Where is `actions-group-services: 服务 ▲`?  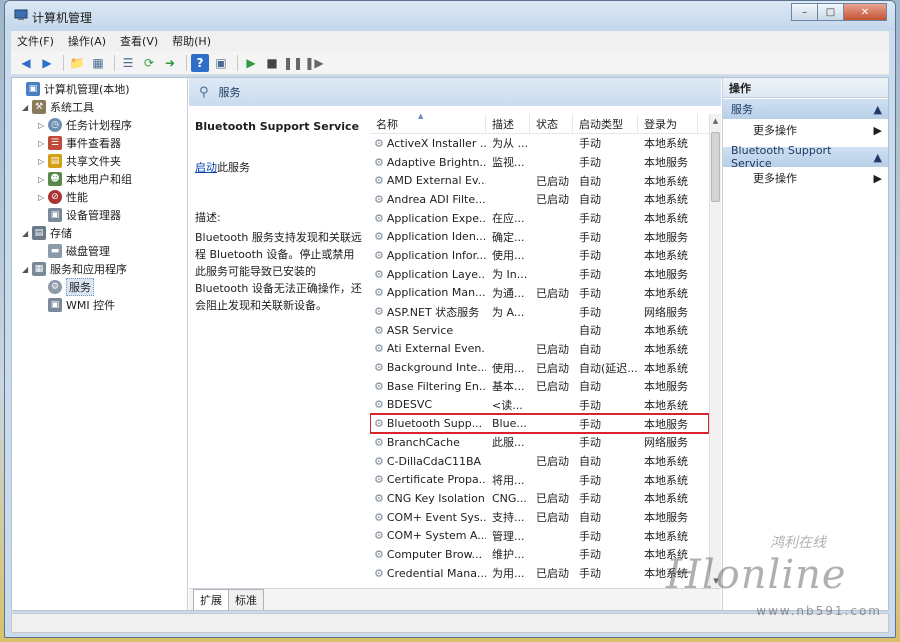
actions-group-services: 服务 ▲ is located at coordinates (805, 109).